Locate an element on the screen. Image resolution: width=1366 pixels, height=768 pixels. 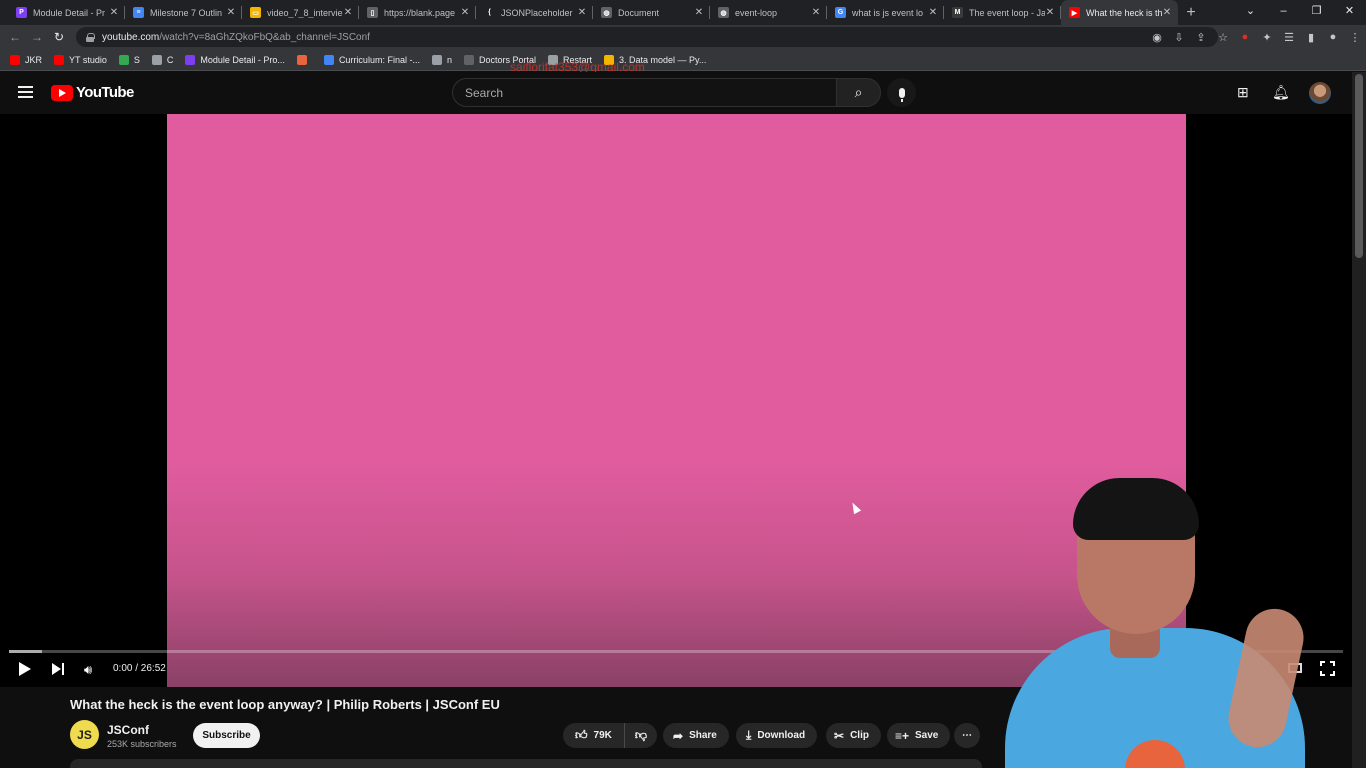
side-panel-icon: ▮ is located at coordinates (1311, 37).